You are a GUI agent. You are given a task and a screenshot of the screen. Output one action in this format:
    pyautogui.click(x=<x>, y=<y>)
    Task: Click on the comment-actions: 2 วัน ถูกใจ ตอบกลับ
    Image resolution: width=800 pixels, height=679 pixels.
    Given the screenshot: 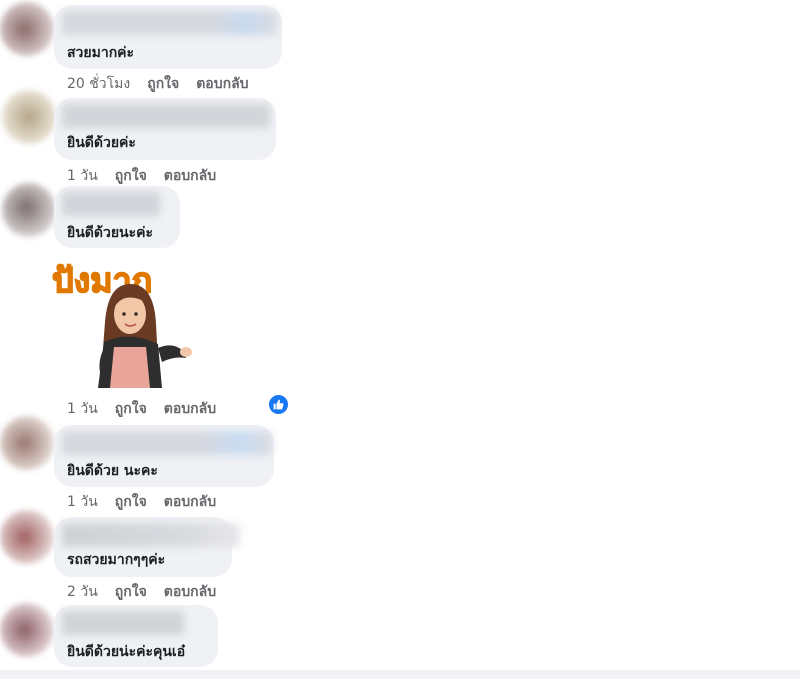 What is the action you would take?
    pyautogui.click(x=150, y=592)
    